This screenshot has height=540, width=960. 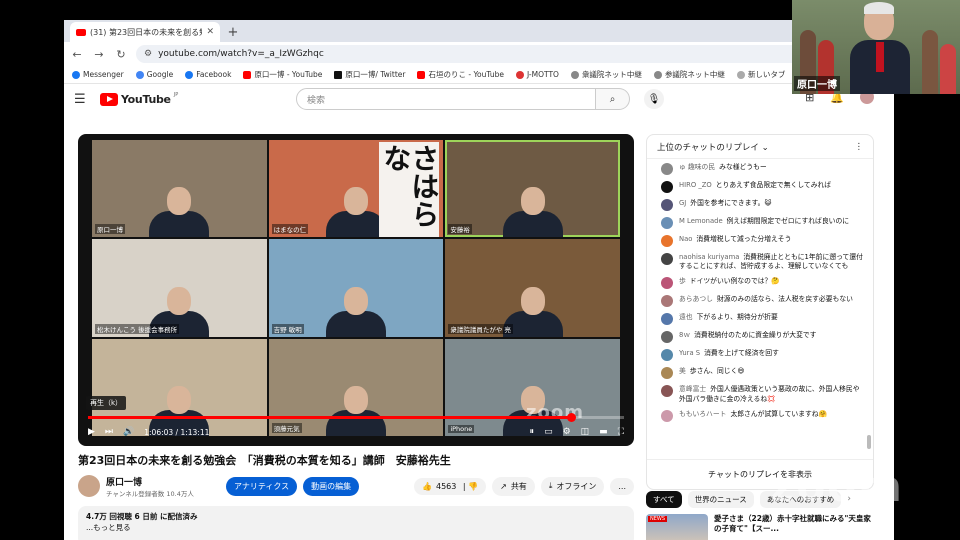 What do you see at coordinates (282, 74) in the screenshot?
I see `bookmark-youtube-haraguchi: 原口一博 - YouTube` at bounding box center [282, 74].